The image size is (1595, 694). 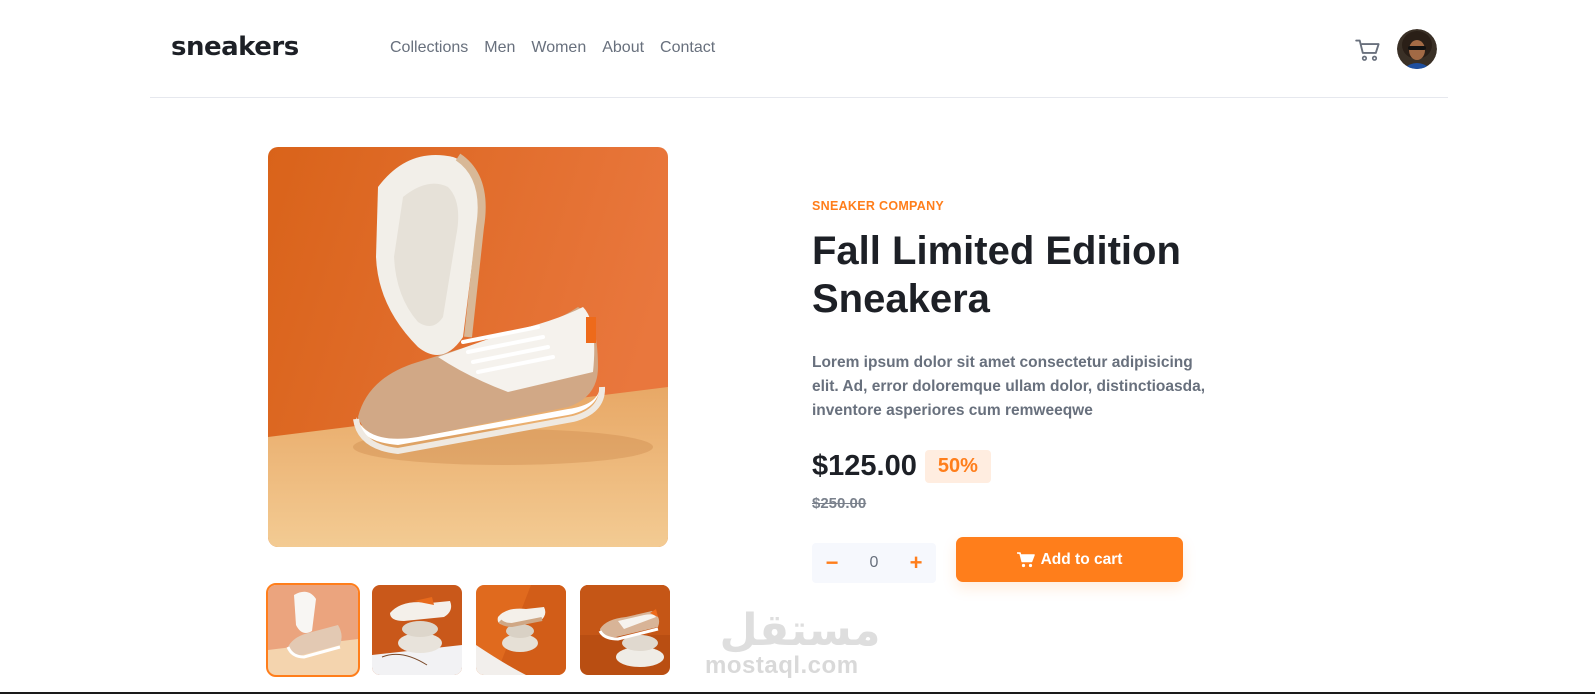 I want to click on company-name: SNEAKER COMPANY, so click(x=878, y=206).